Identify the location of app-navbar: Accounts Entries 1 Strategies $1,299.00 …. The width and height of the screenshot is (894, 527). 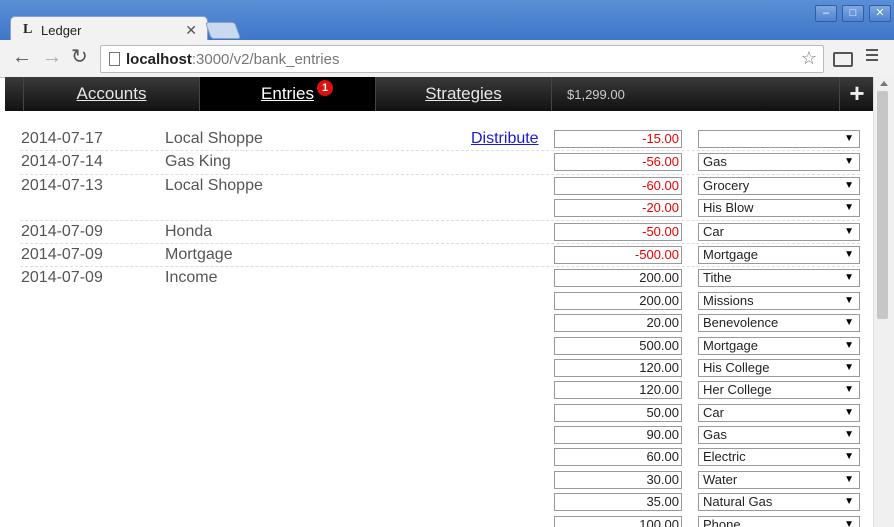
(439, 94).